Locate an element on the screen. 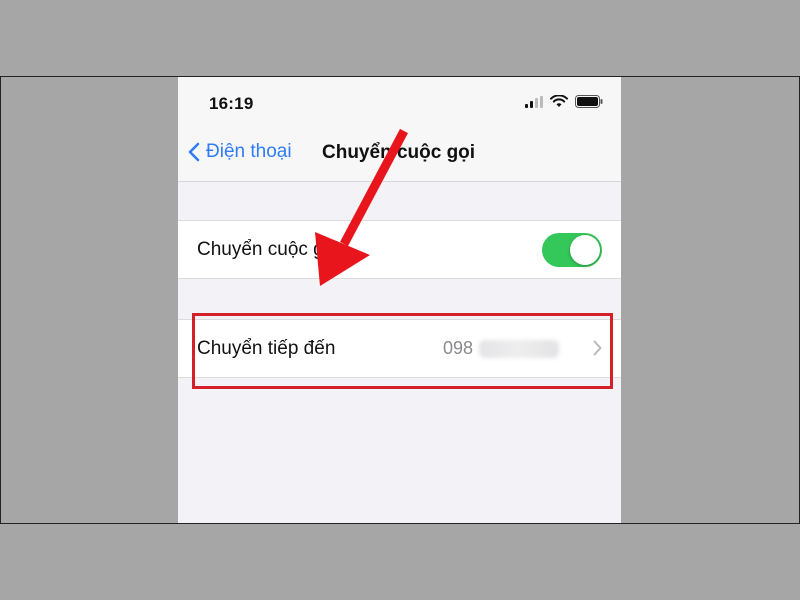 This screenshot has width=800, height=600. status-icons is located at coordinates (564, 101).